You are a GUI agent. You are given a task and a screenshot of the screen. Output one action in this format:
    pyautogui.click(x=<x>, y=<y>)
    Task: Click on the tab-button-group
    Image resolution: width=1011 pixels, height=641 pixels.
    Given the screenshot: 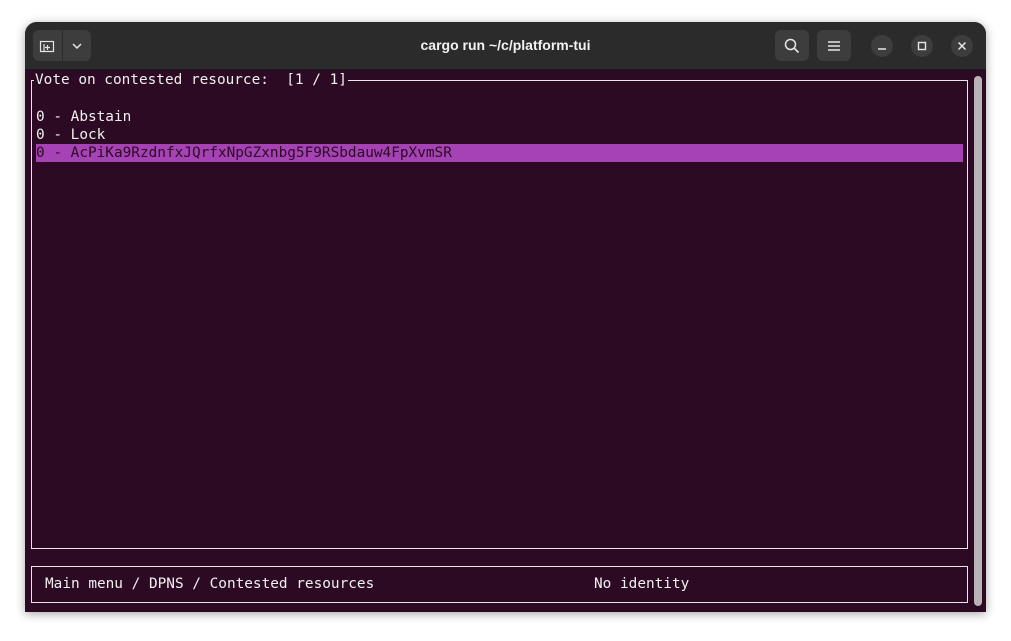 What is the action you would take?
    pyautogui.click(x=62, y=45)
    